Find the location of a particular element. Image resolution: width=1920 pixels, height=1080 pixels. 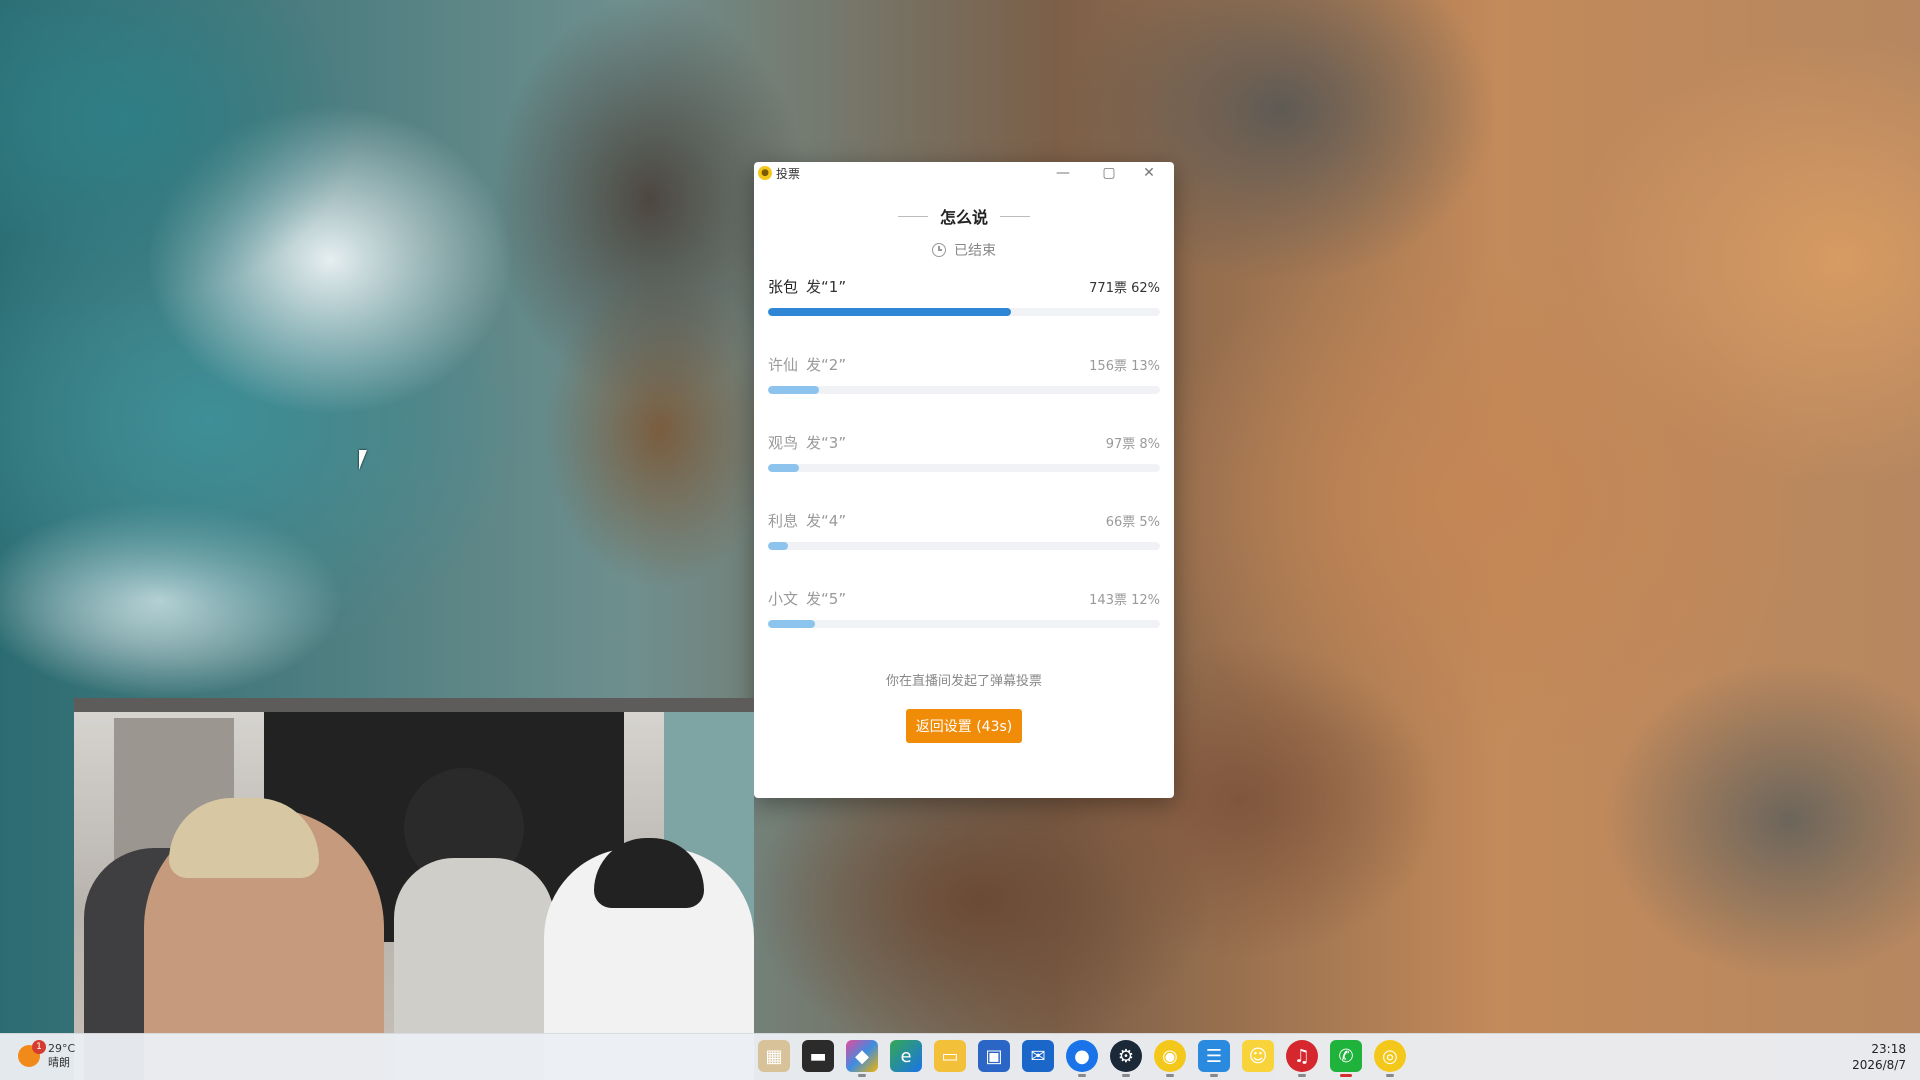

steam-icon: ⚙ is located at coordinates (1126, 1058).